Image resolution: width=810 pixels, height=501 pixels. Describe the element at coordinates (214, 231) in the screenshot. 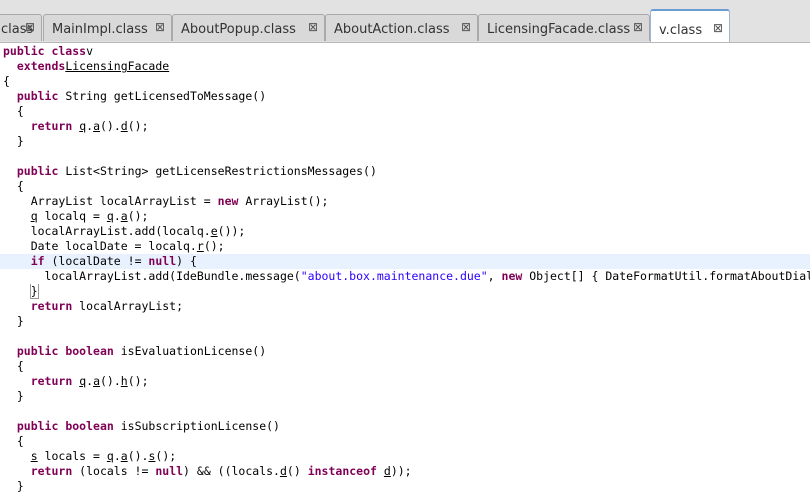

I see `code-token: e` at that location.